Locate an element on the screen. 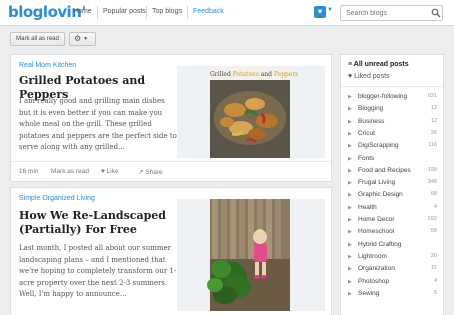 This screenshot has height=315, width=454. category-name: Cricut is located at coordinates (366, 133).